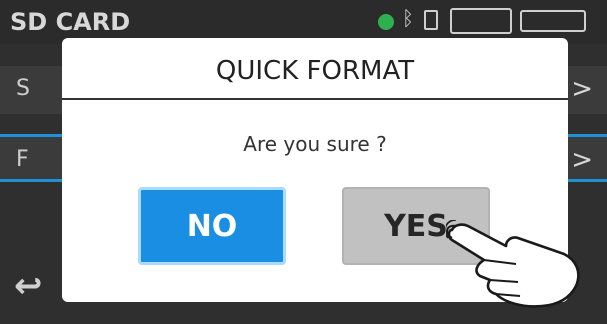 Image resolution: width=607 pixels, height=324 pixels. I want to click on tap-hand-icon, so click(513, 264).